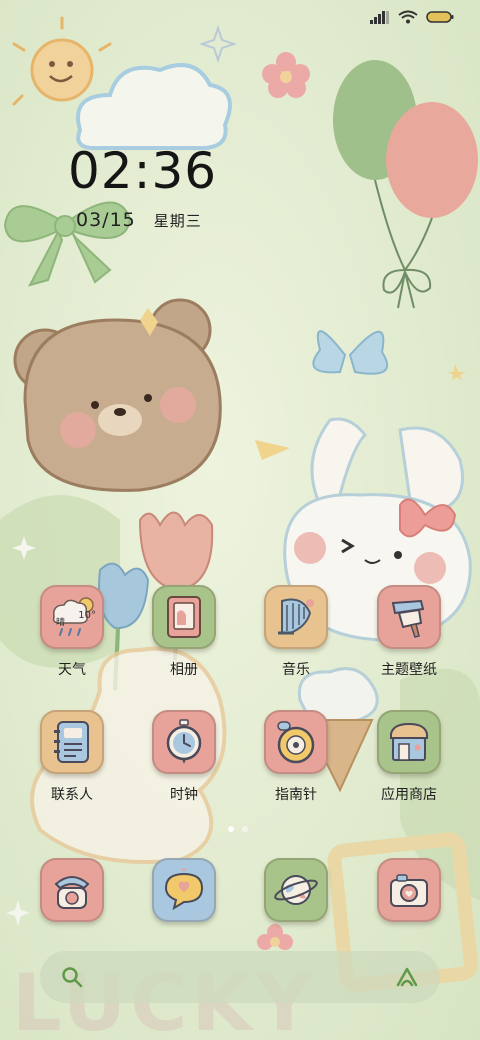  I want to click on message-bubble-icon, so click(184, 890).